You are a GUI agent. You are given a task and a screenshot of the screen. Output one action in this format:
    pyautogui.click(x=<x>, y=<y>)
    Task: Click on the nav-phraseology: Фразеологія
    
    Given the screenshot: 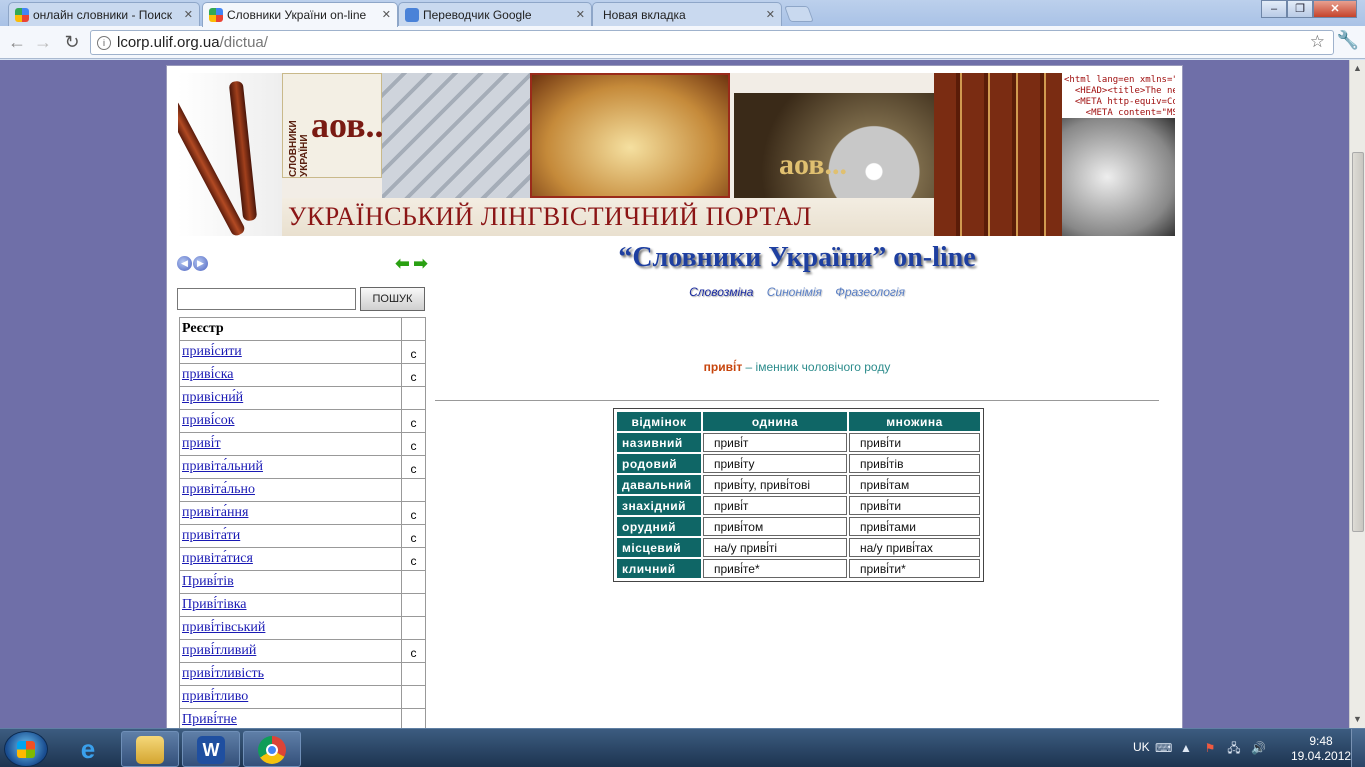 What is the action you would take?
    pyautogui.click(x=870, y=292)
    